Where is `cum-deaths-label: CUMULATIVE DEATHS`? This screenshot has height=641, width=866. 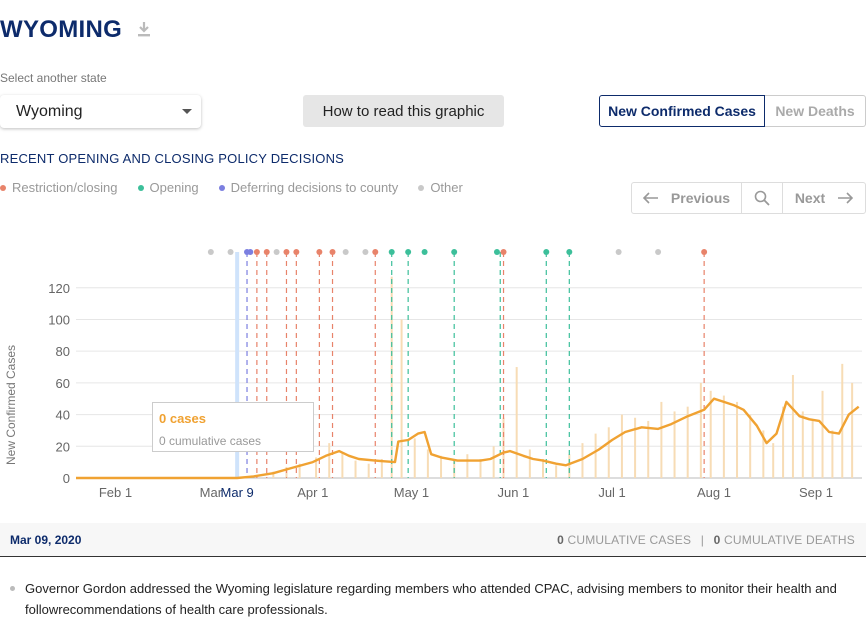 cum-deaths-label: CUMULATIVE DEATHS is located at coordinates (789, 540).